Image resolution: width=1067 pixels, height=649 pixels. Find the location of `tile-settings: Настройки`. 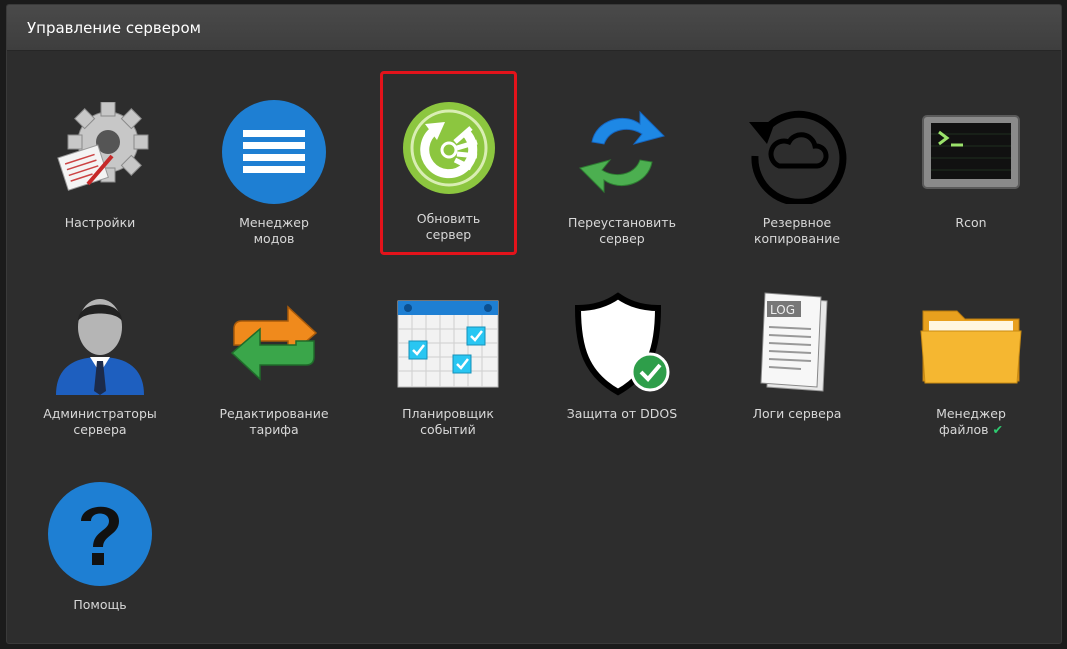

tile-settings: Настройки is located at coordinates (100, 165).